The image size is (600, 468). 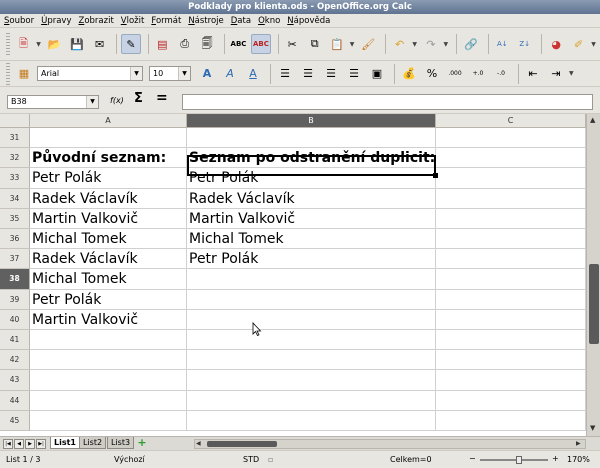 I want to click on function-wizard-icon: f(x), so click(x=117, y=100).